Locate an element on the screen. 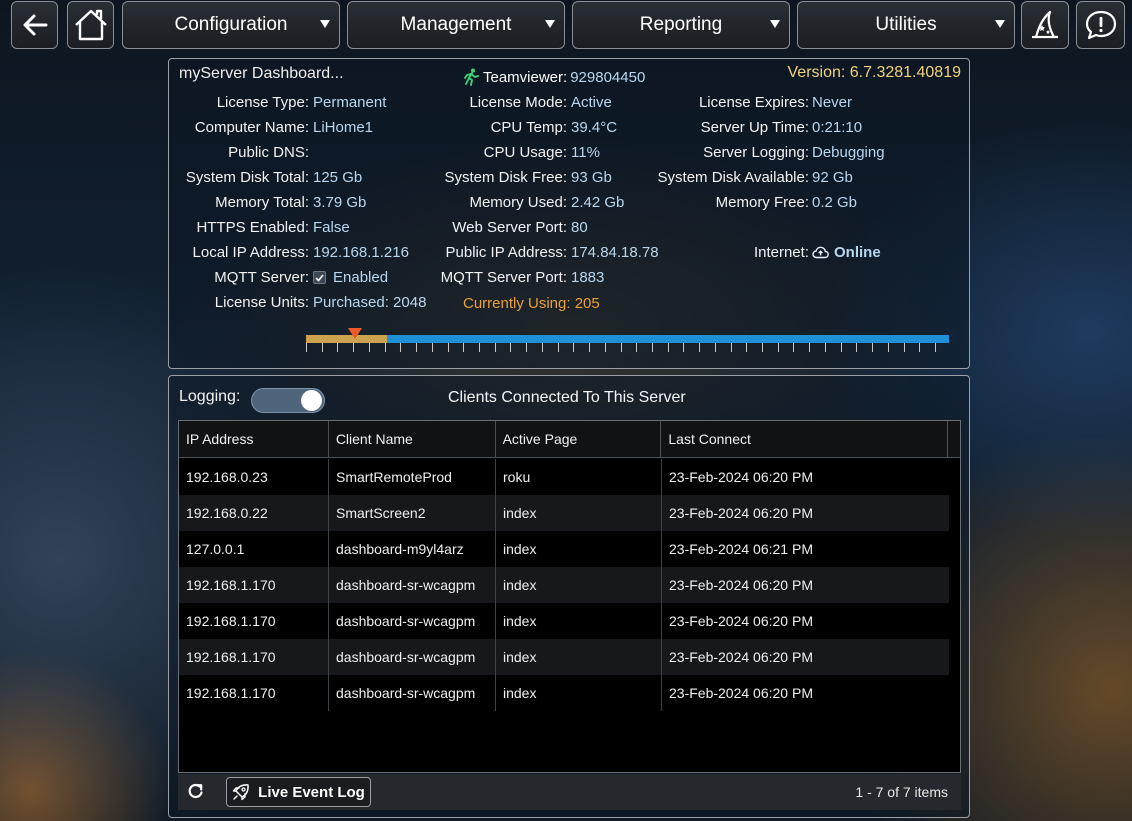 This screenshot has width=1132, height=821. alert-button is located at coordinates (1100, 25).